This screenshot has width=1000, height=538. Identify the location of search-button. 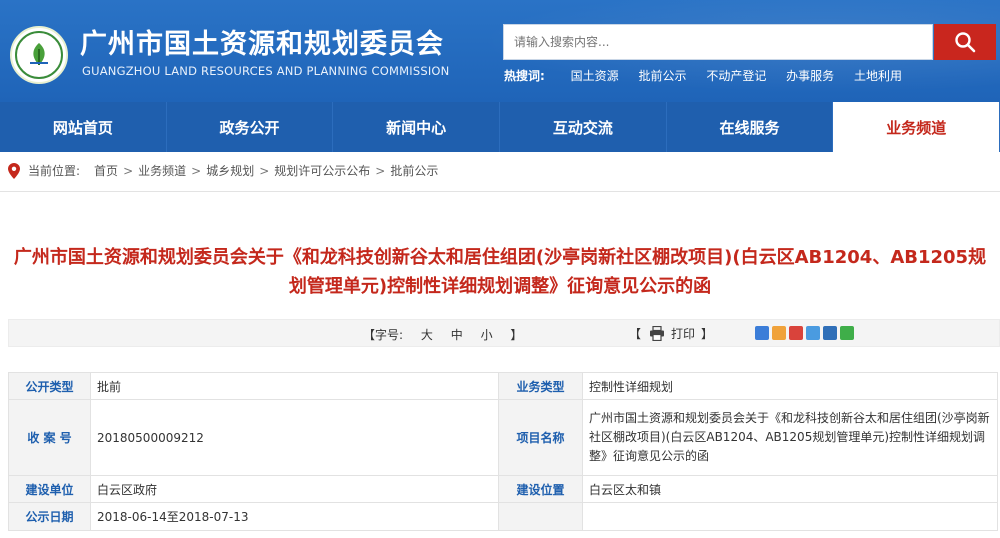
(965, 42).